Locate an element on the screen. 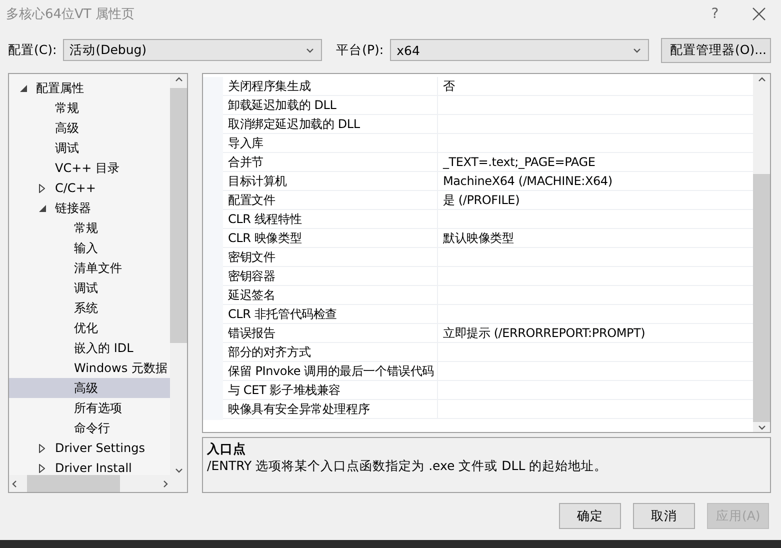 Image resolution: width=781 pixels, height=548 pixels. config-dropdown: 活动(Debug) is located at coordinates (192, 50).